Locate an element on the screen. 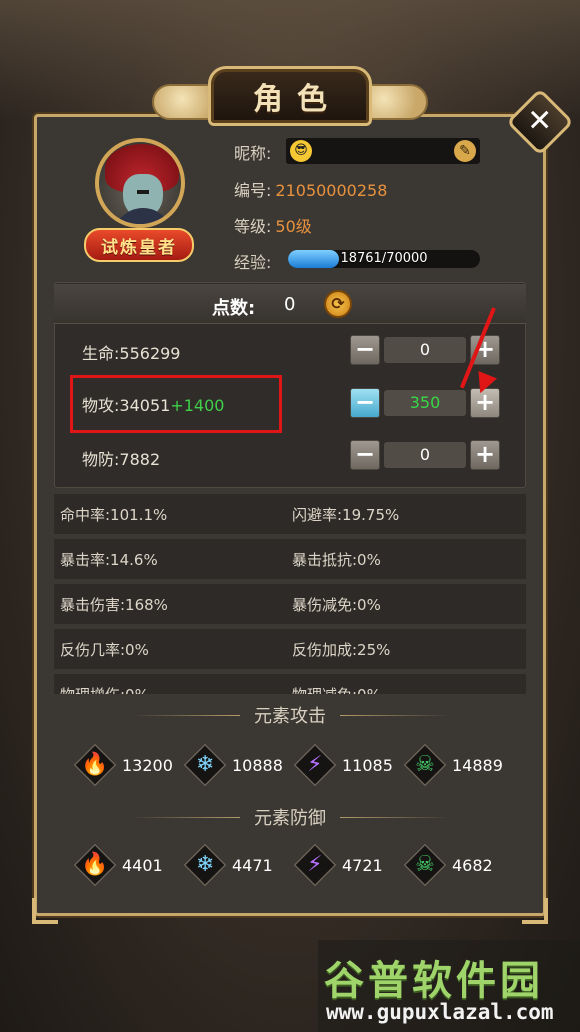 The width and height of the screenshot is (580, 1032). stat-hp-value: 556299 is located at coordinates (150, 353).